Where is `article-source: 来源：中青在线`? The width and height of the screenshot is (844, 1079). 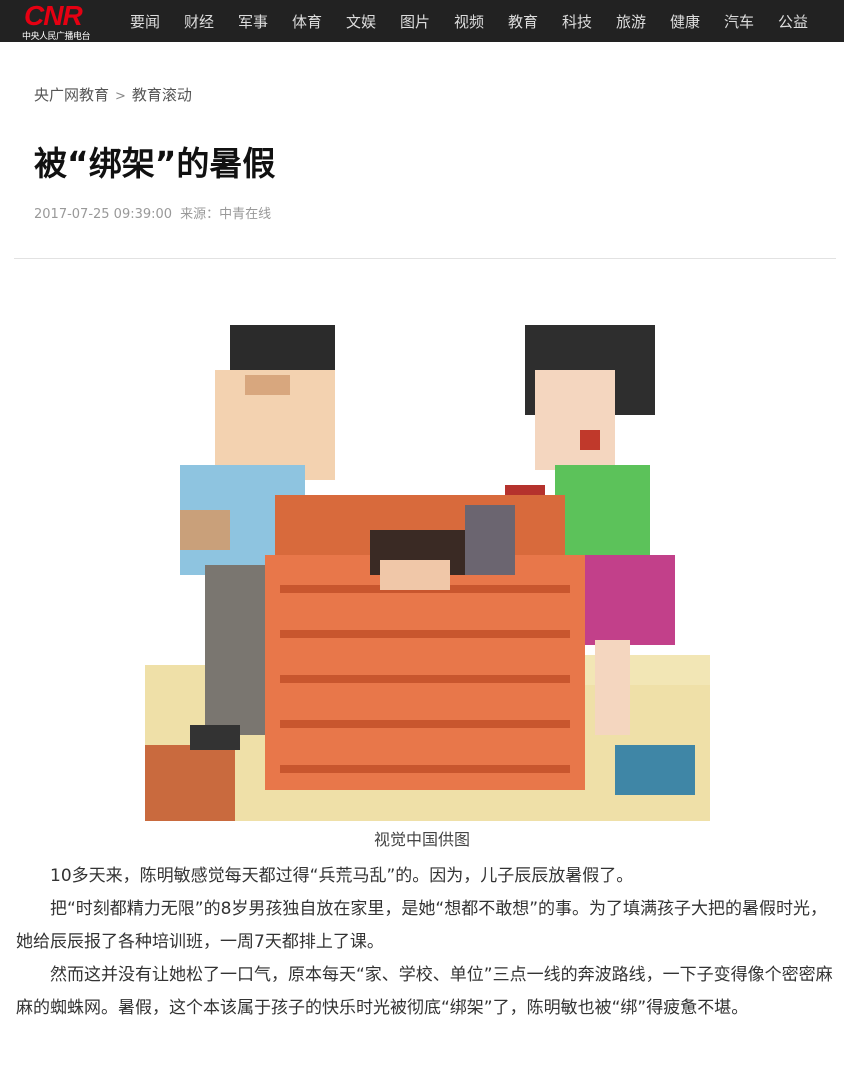 article-source: 来源：中青在线 is located at coordinates (226, 214).